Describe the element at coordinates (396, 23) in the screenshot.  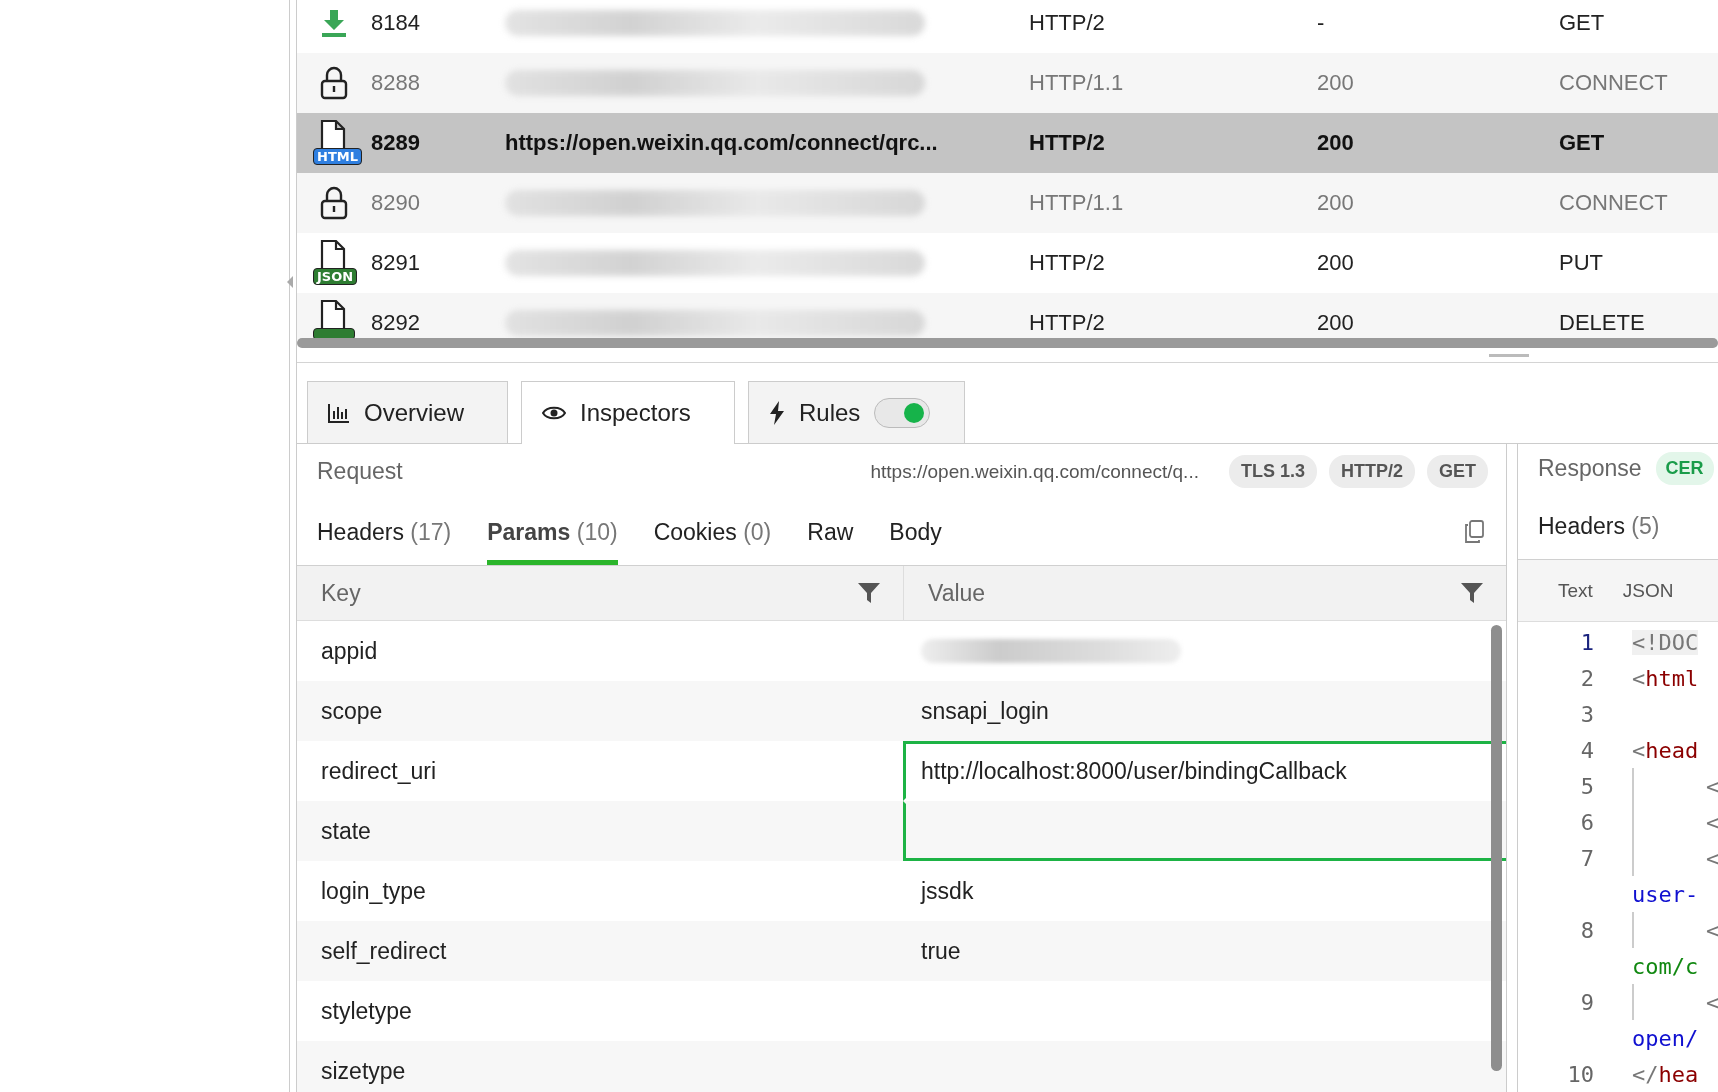
I see `session-id: 8184` at that location.